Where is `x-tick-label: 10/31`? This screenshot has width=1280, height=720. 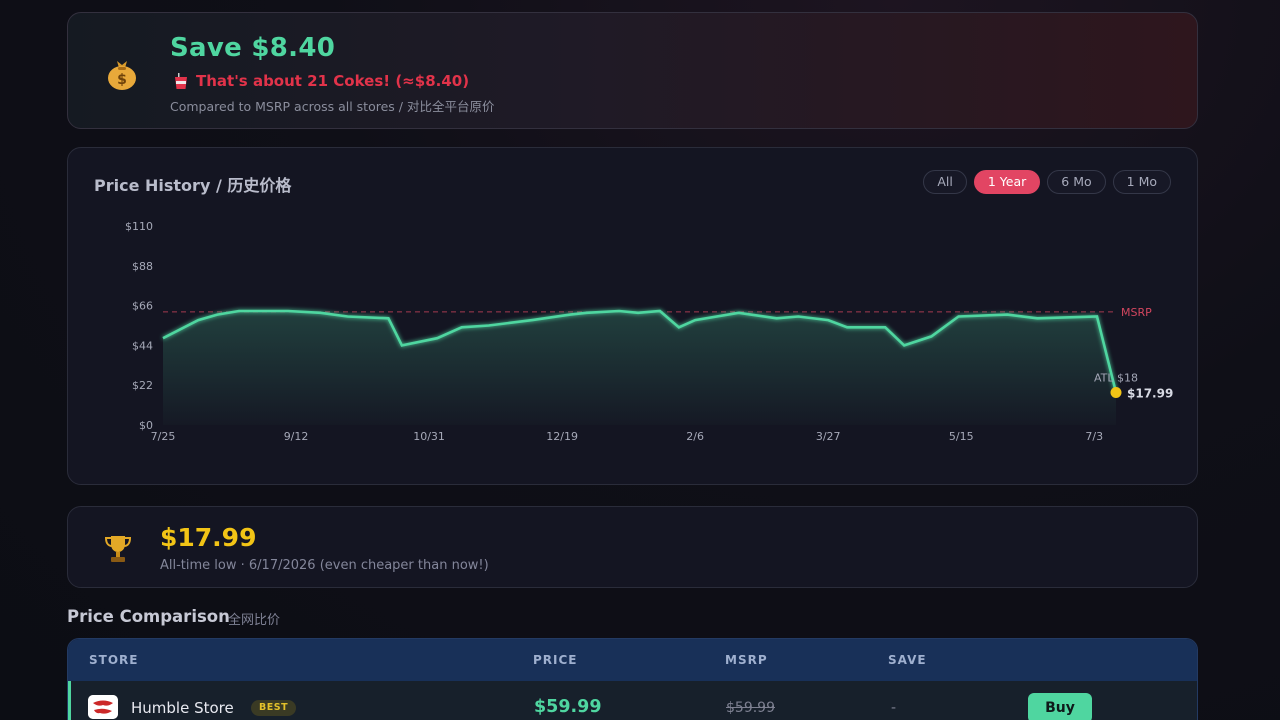 x-tick-label: 10/31 is located at coordinates (429, 436).